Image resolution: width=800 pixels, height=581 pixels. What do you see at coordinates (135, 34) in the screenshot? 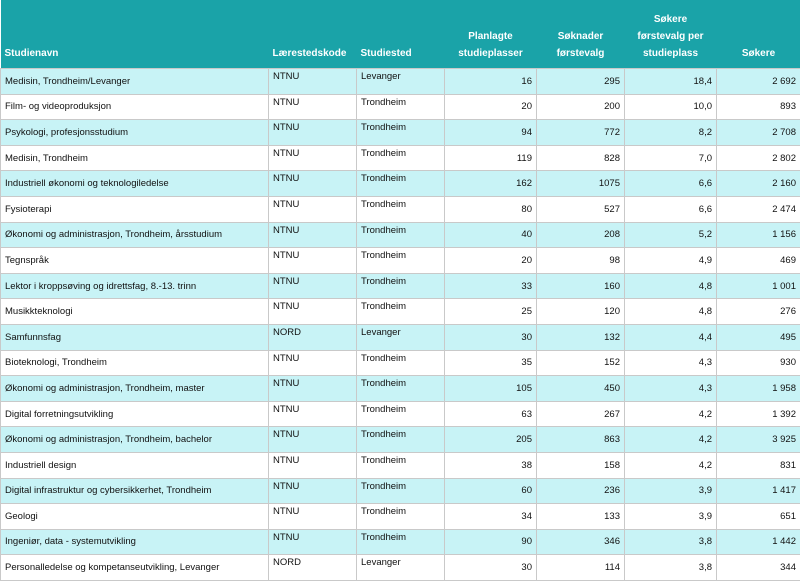
I see `header-studienavn: Studienavn` at bounding box center [135, 34].